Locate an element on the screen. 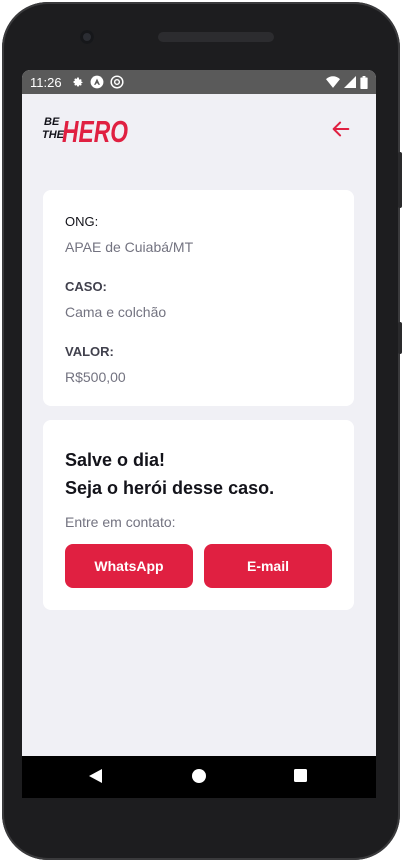 Image resolution: width=403 pixels, height=863 pixels. a-circle-icon is located at coordinates (96, 82).